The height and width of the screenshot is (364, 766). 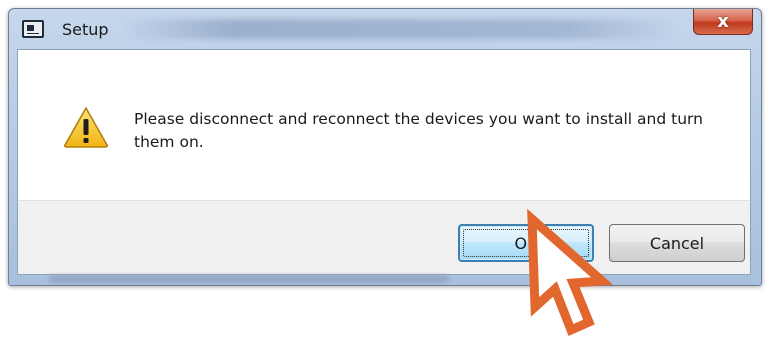 I want to click on window-title: Setup, so click(x=85, y=29).